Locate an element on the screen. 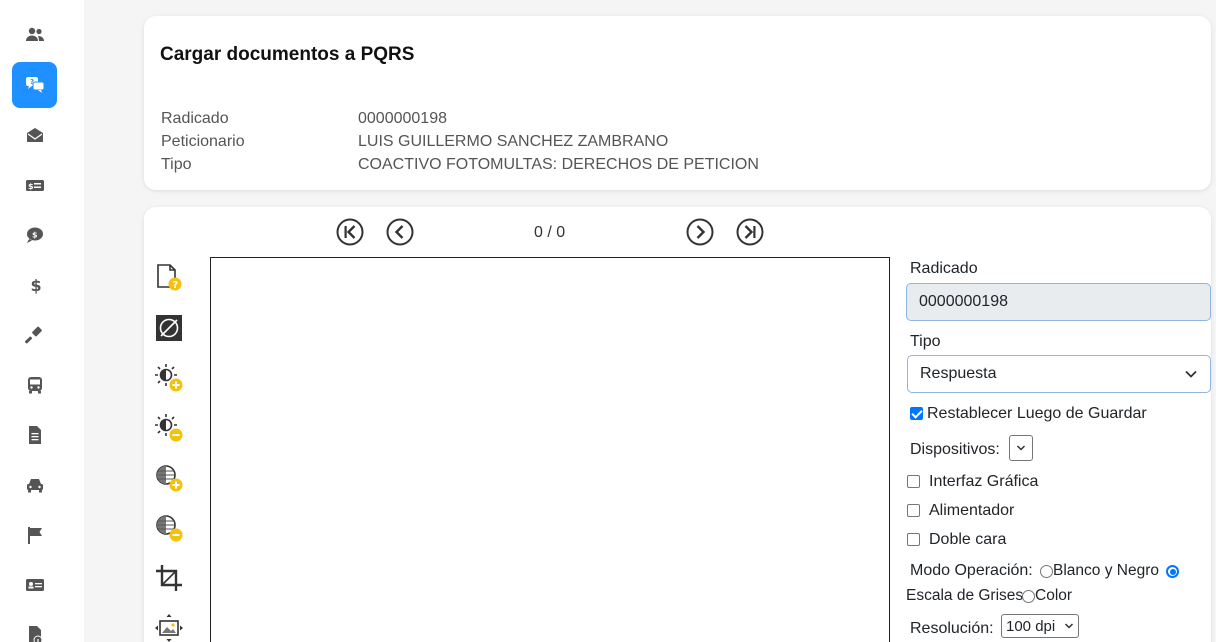 The width and height of the screenshot is (1216, 642). envelope-open-icon is located at coordinates (34, 135).